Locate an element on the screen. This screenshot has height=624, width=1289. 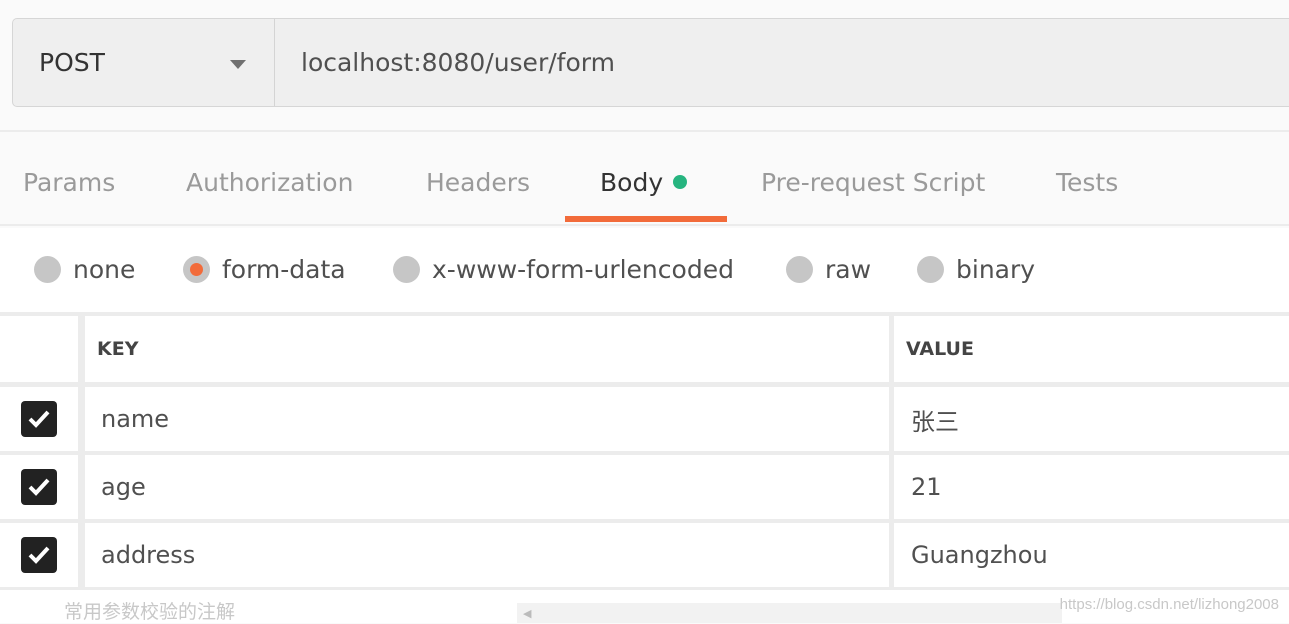
radio-form-data: form-data is located at coordinates (264, 269).